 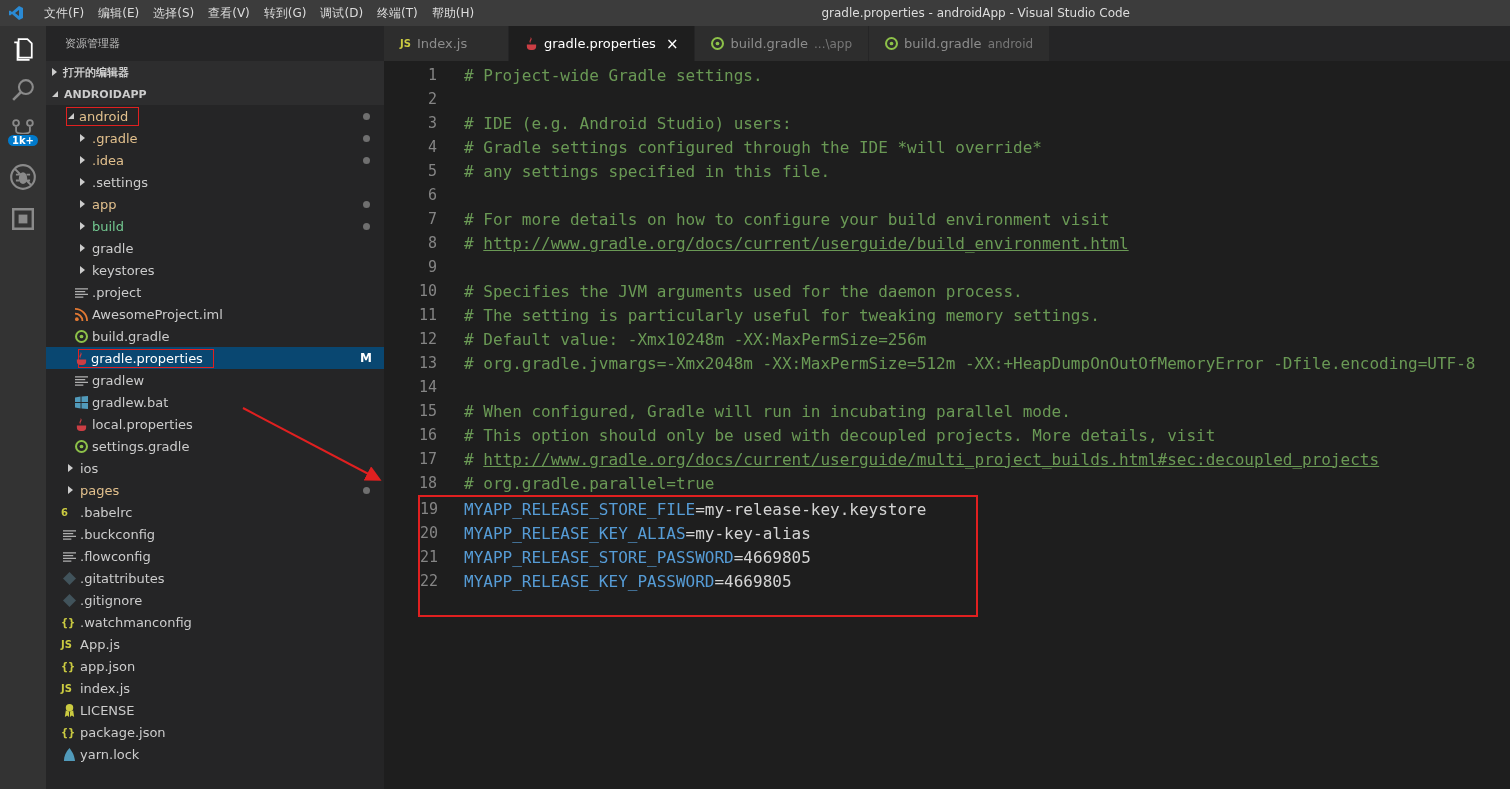 I want to click on tree-item: gradlew.bat, so click(x=215, y=402).